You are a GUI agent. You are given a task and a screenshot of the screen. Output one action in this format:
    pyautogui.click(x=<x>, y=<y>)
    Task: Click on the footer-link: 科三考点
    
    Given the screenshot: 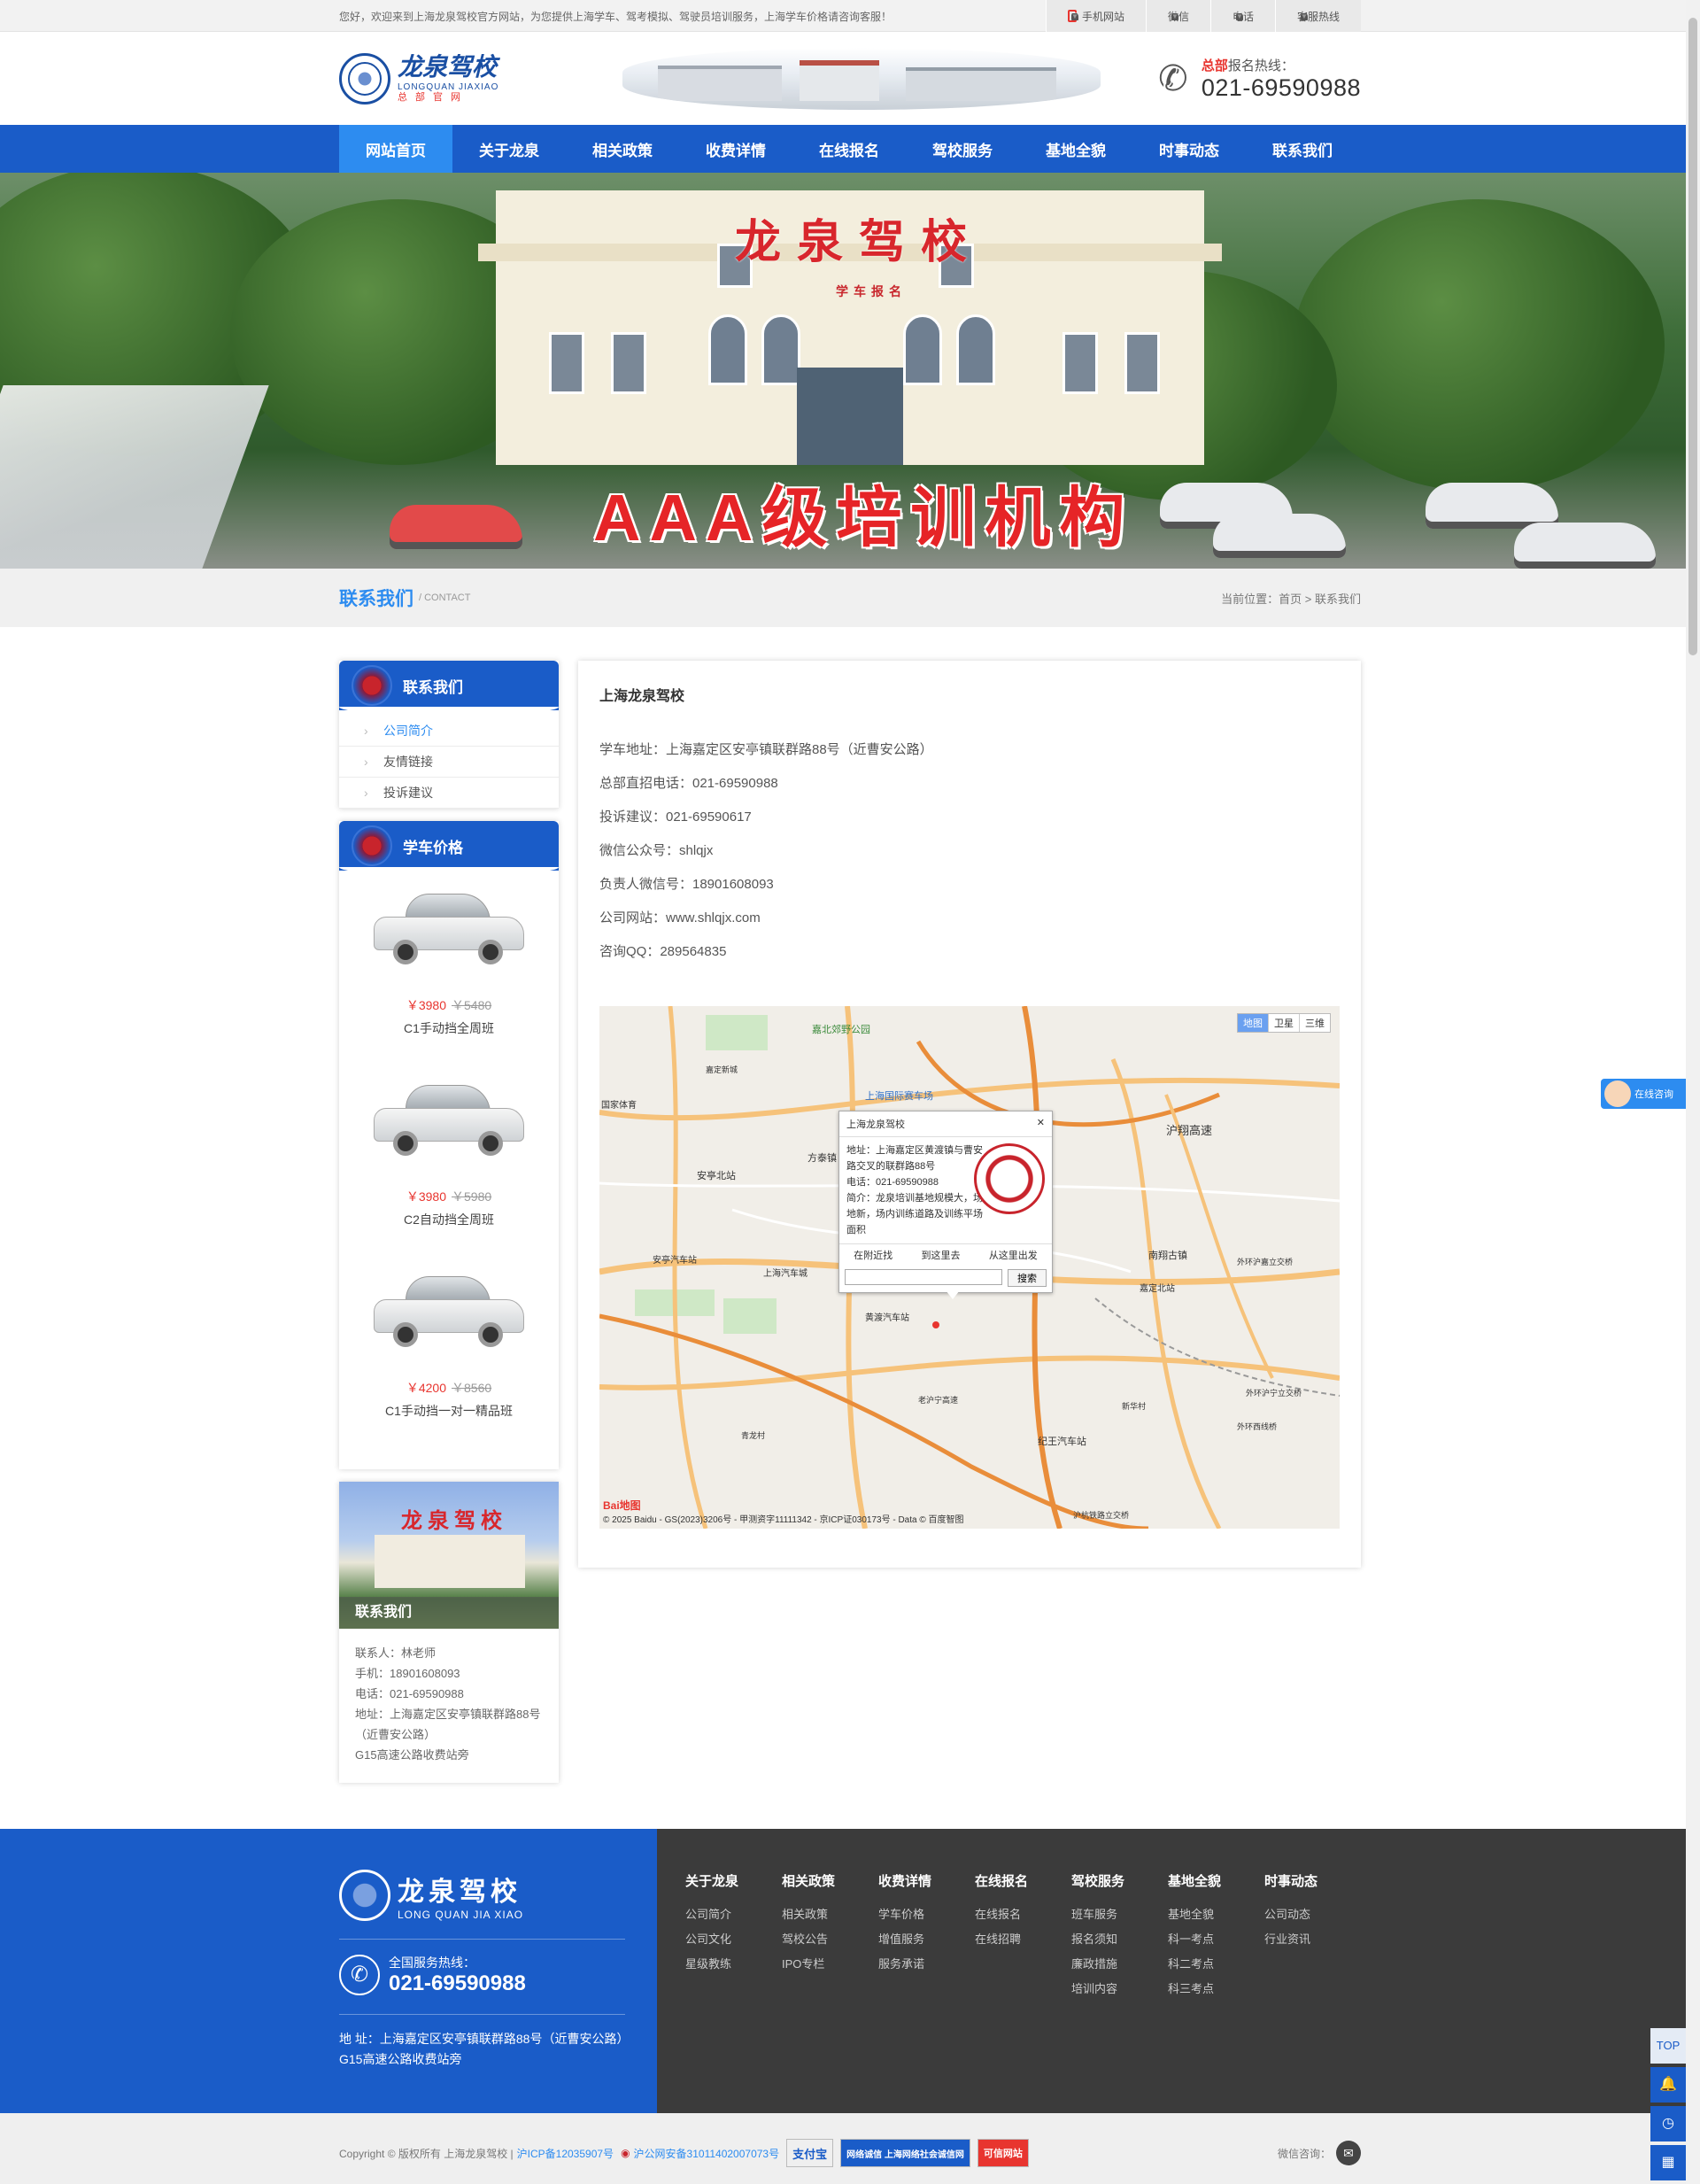 What is the action you would take?
    pyautogui.click(x=1216, y=1989)
    